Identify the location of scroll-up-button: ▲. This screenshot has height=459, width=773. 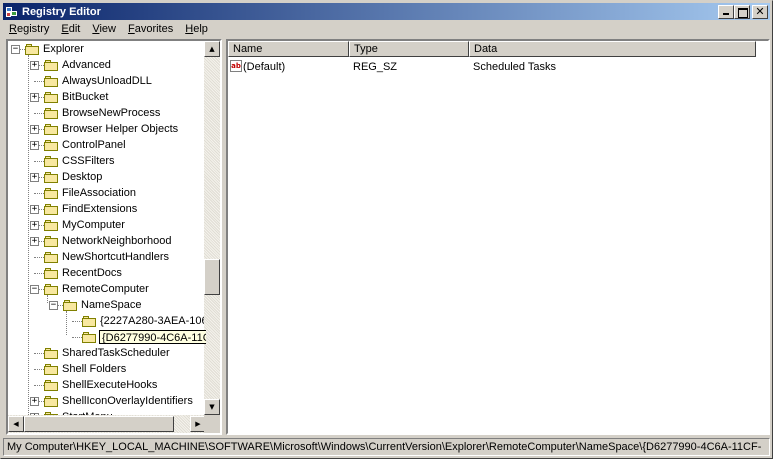
(212, 49).